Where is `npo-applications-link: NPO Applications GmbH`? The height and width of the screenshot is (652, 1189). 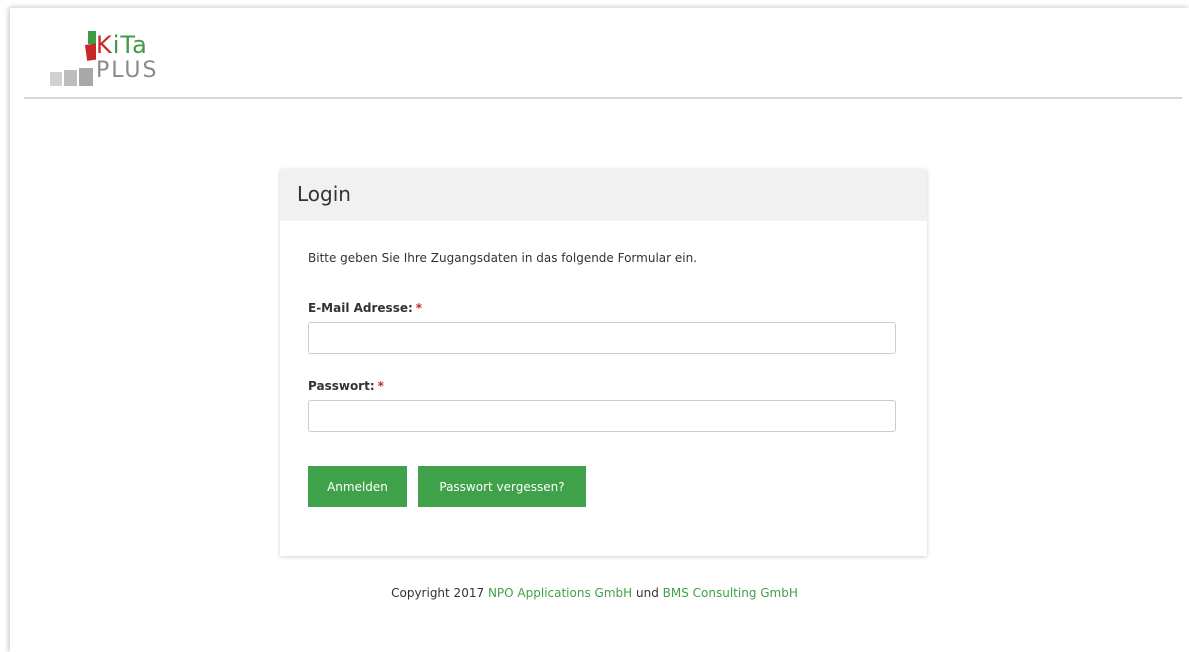
npo-applications-link: NPO Applications GmbH is located at coordinates (560, 593).